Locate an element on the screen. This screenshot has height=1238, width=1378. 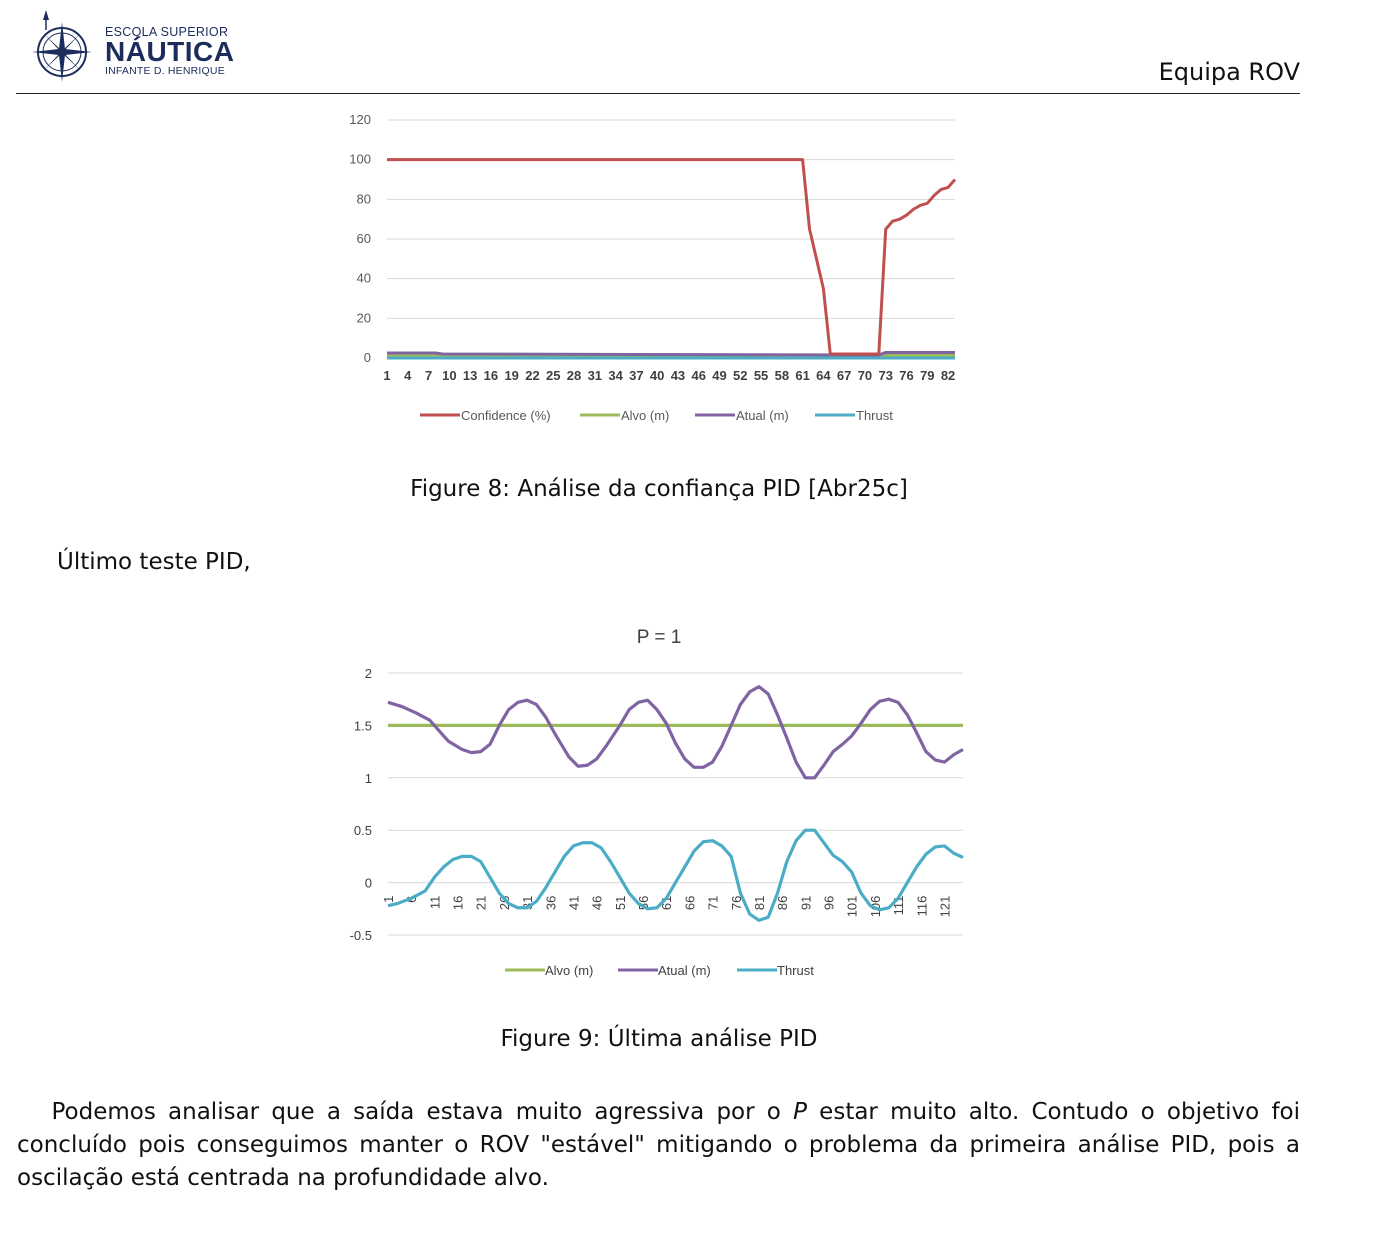
x-tick-label: 40 is located at coordinates (657, 375).